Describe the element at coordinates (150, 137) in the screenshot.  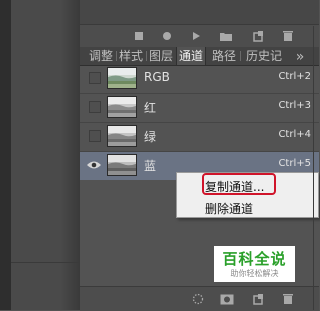
I see `channel-name: 绿` at that location.